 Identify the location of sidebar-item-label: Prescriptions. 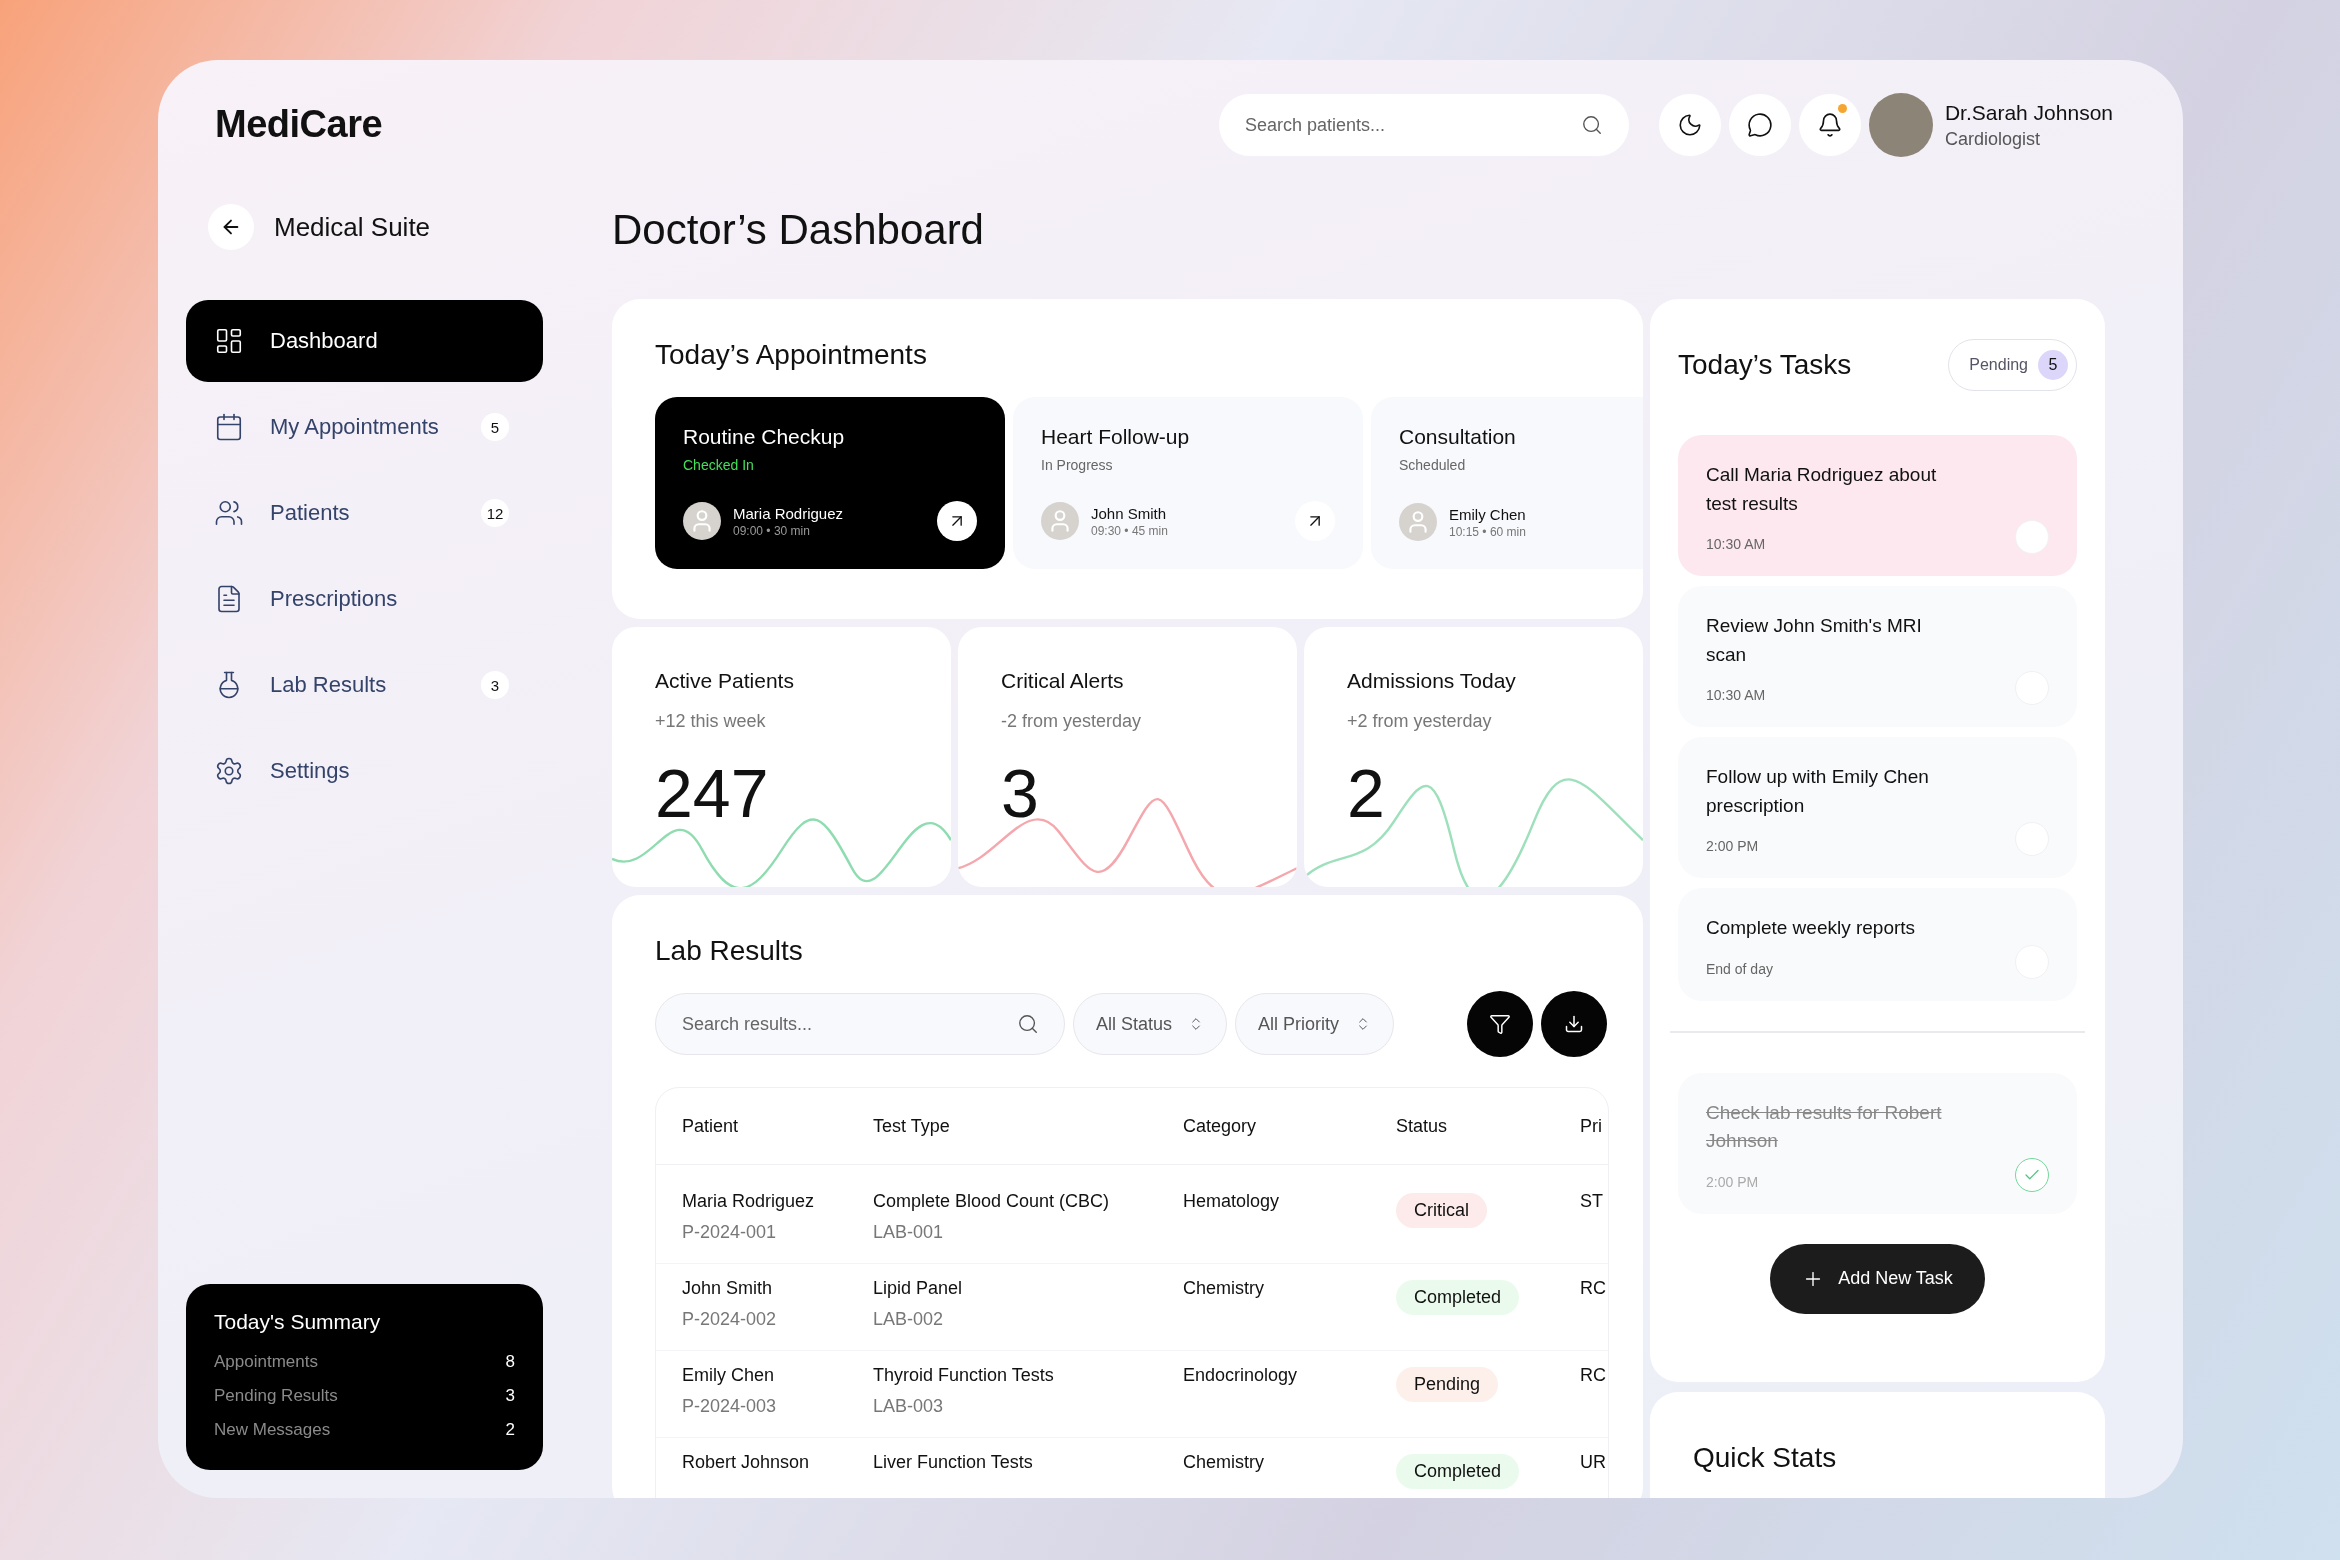
(334, 599).